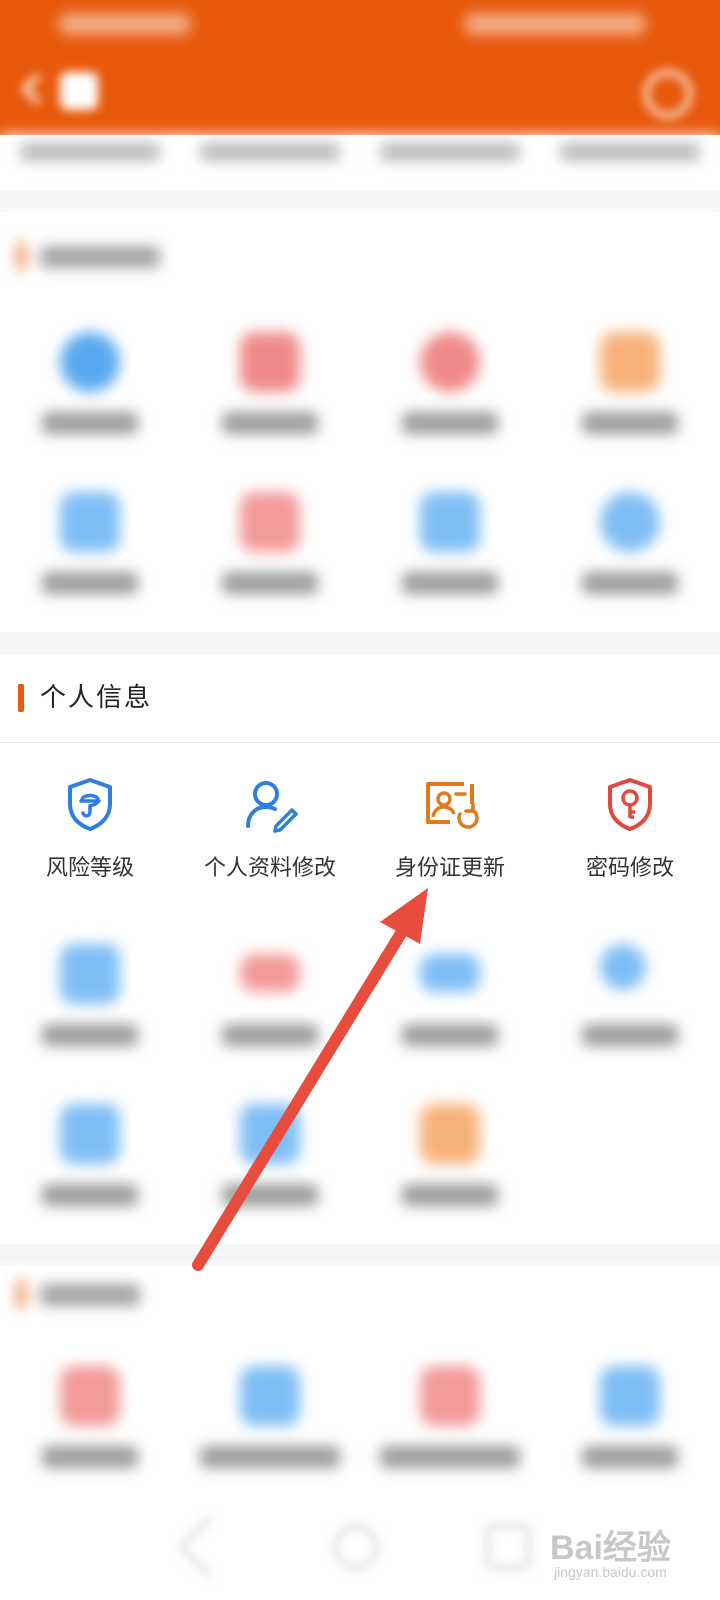 Image resolution: width=720 pixels, height=1600 pixels. I want to click on nav-home-icon, so click(356, 1547).